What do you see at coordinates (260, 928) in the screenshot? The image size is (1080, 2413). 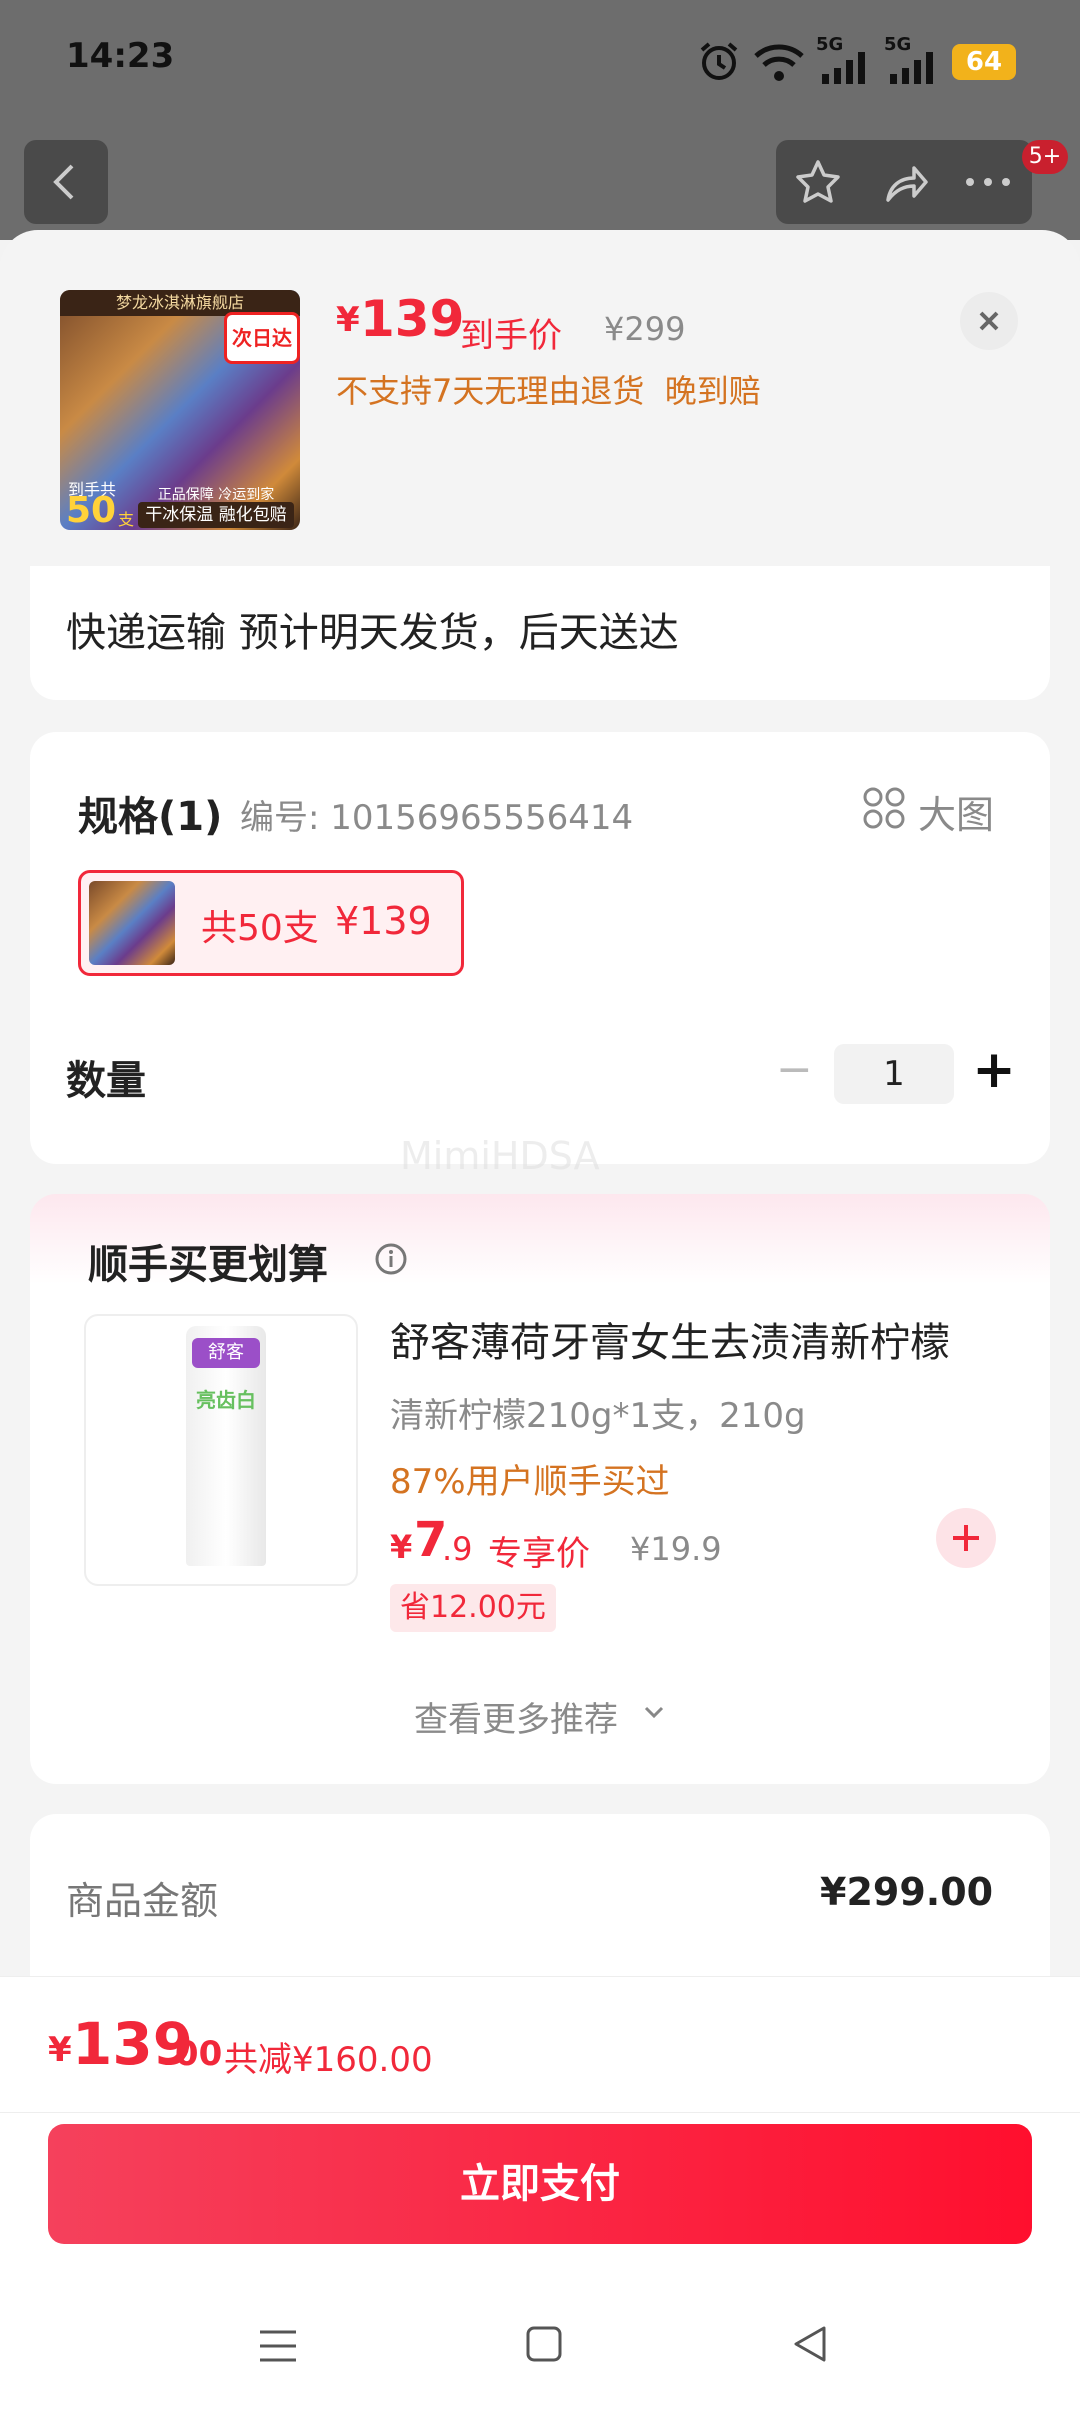 I see `spec-option-label: 共50支` at bounding box center [260, 928].